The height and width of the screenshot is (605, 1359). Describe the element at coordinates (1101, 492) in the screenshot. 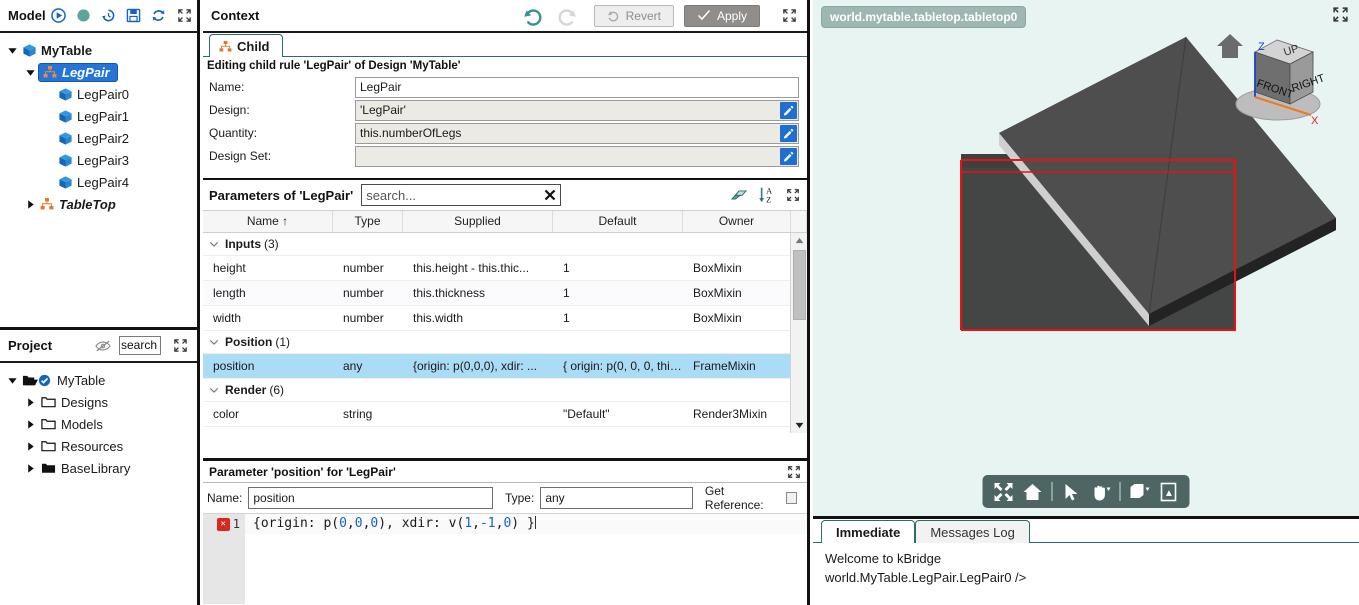

I see `pan-tool-icon` at that location.